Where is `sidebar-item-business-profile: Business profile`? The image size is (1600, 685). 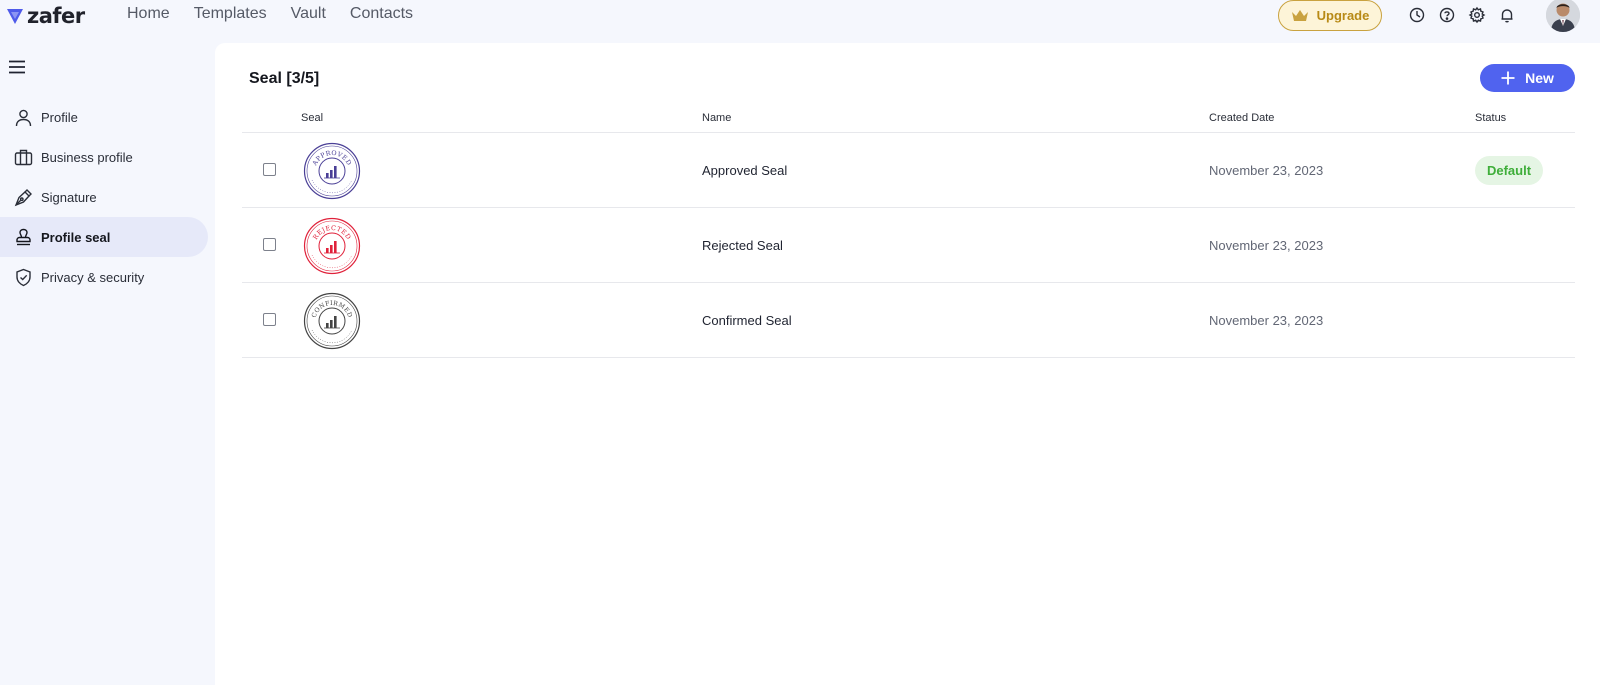
sidebar-item-business-profile: Business profile is located at coordinates (104, 157).